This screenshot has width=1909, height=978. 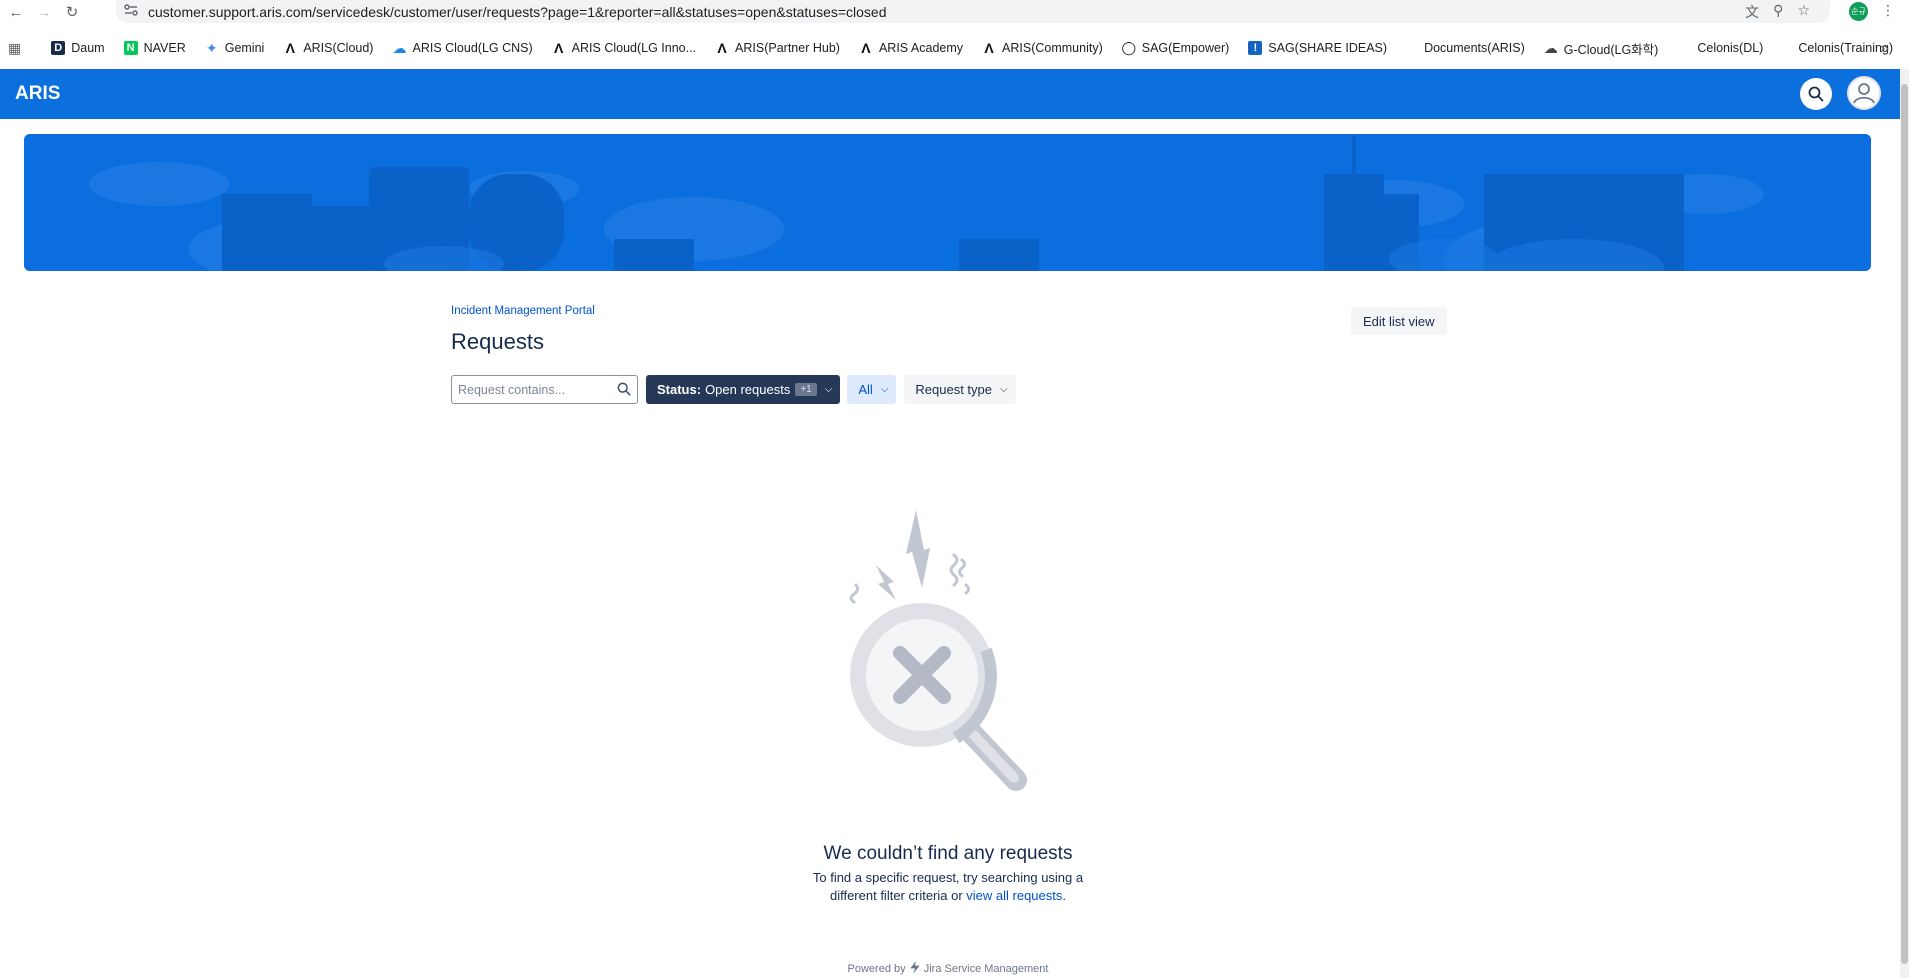 What do you see at coordinates (1052, 48) in the screenshot?
I see `bookmark-label: ARIS(Community)` at bounding box center [1052, 48].